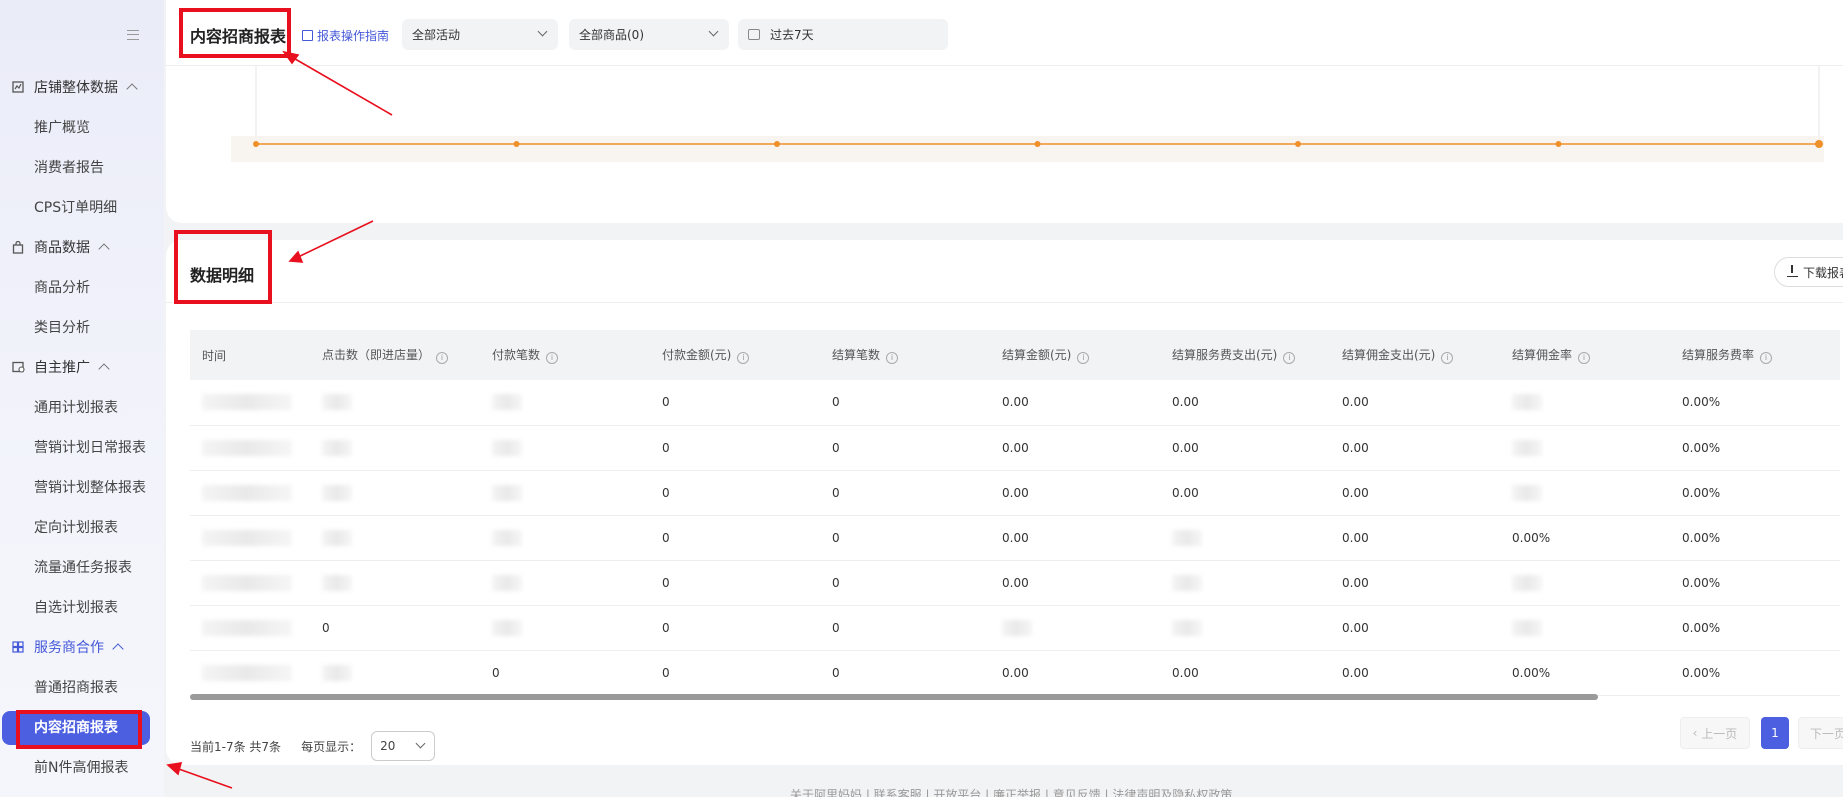 The height and width of the screenshot is (797, 1843). I want to click on column-header: 结算服务费支出(元) i, so click(1245, 355).